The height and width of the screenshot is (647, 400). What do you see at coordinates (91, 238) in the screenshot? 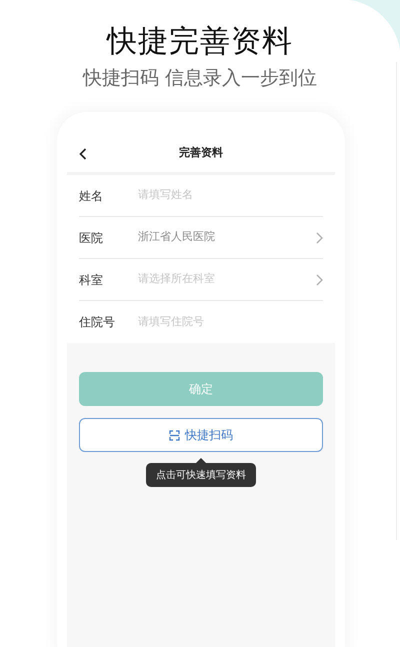
I see `field-label: 医院` at bounding box center [91, 238].